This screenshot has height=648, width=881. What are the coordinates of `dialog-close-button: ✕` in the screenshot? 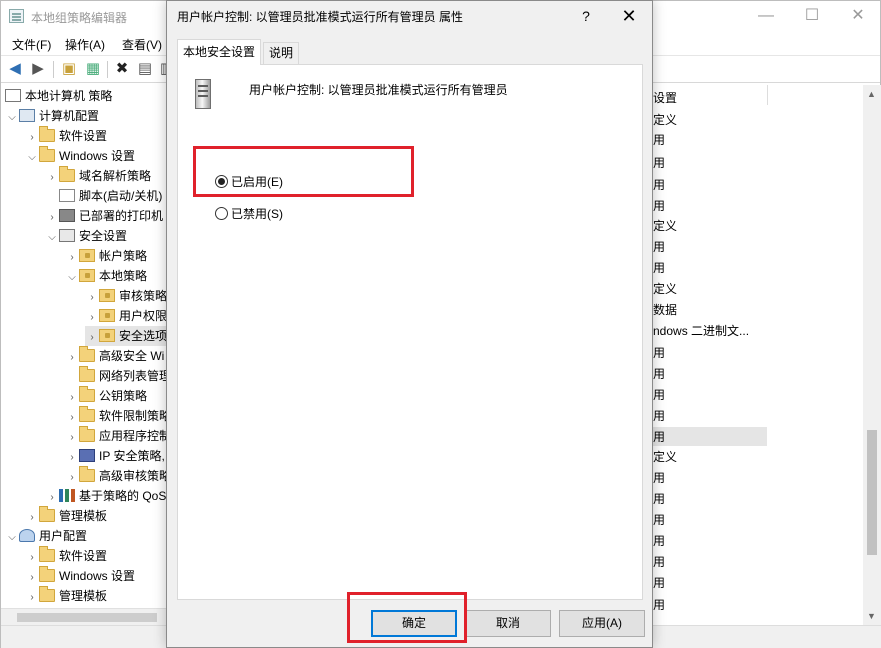 It's located at (629, 16).